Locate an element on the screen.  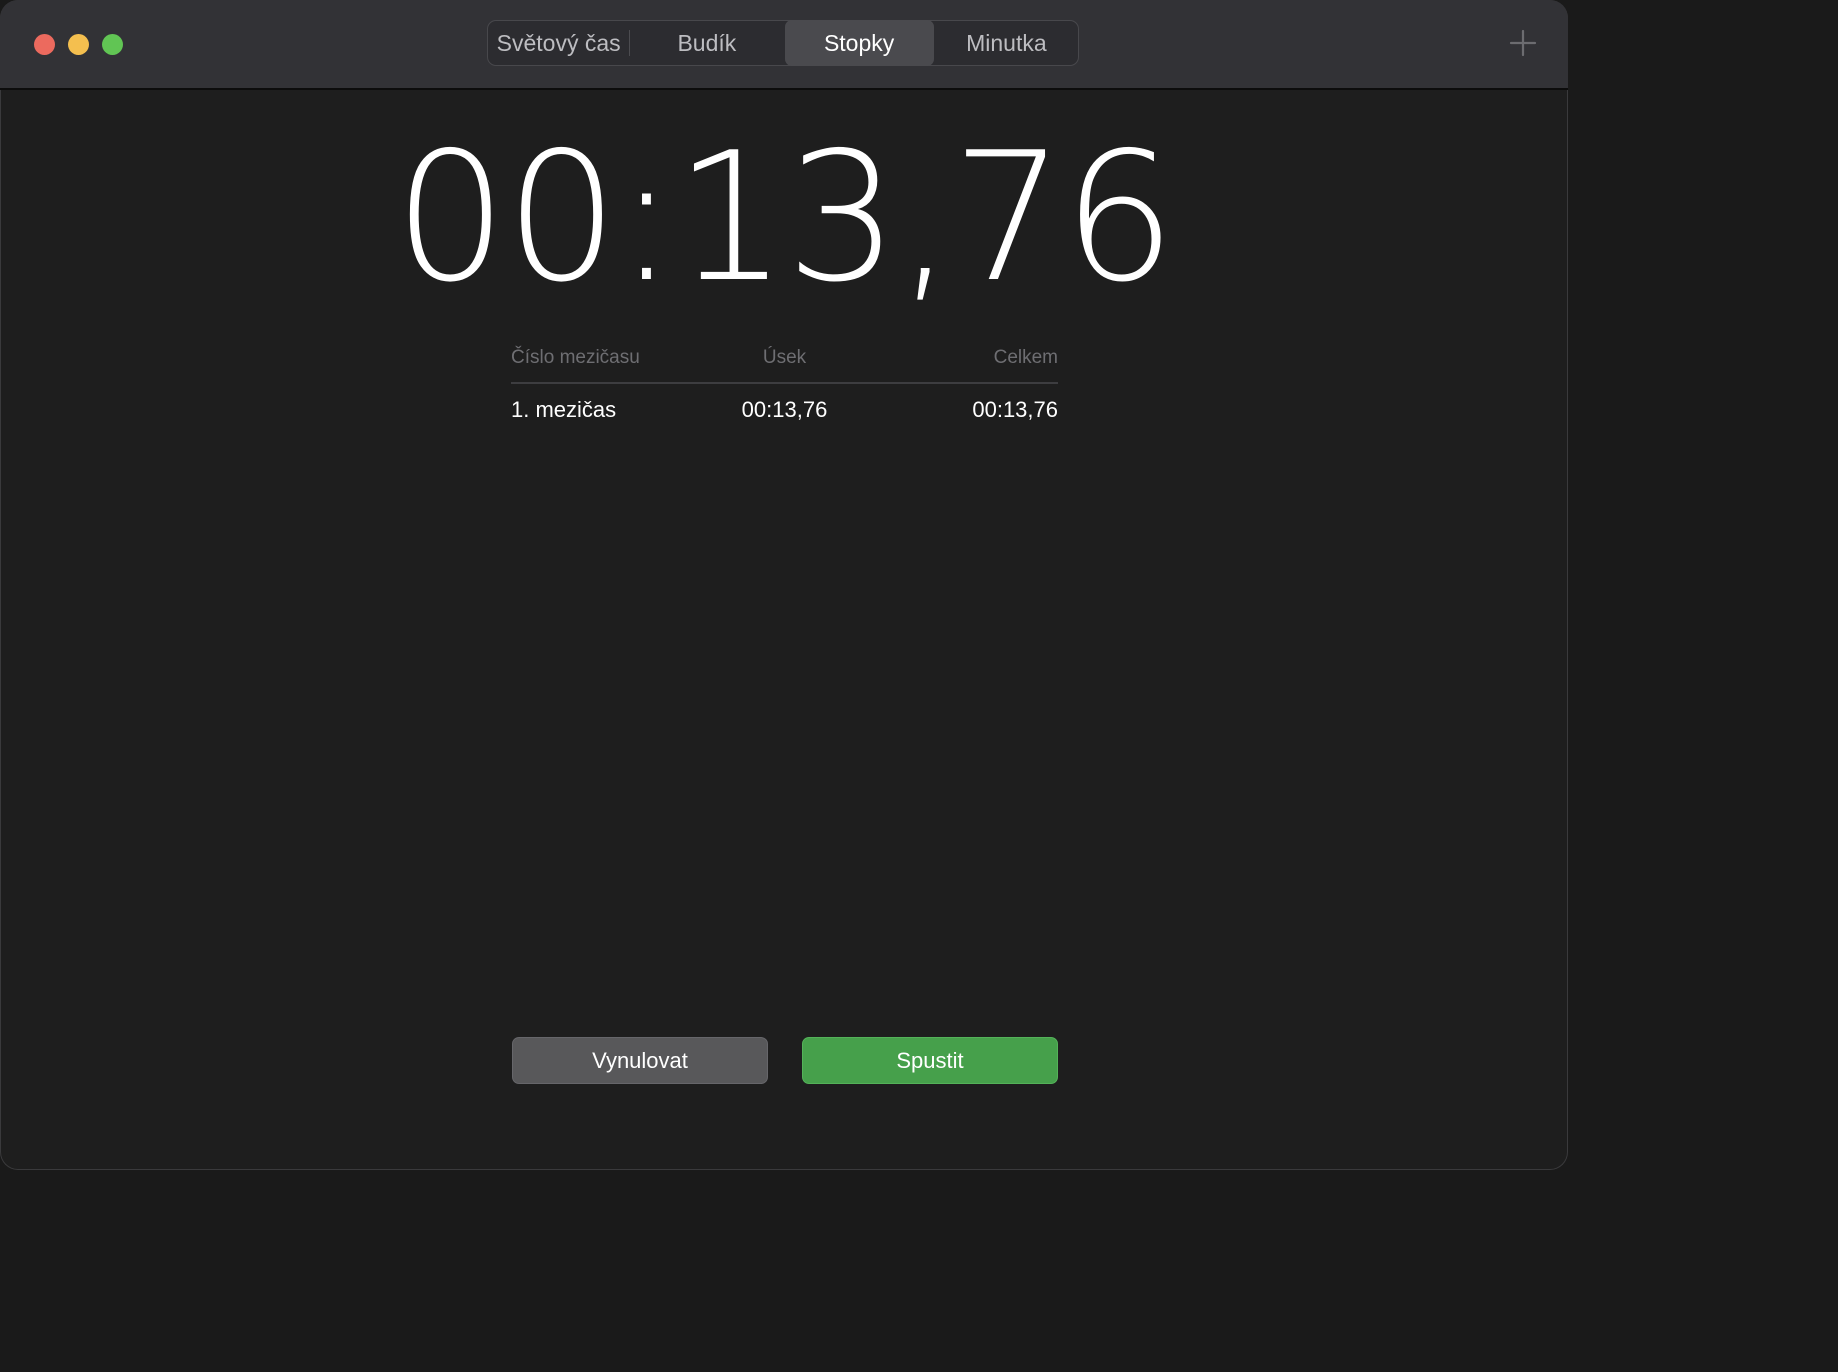
title-bar: Světový čas Budík Stopky Minutka is located at coordinates (784, 45).